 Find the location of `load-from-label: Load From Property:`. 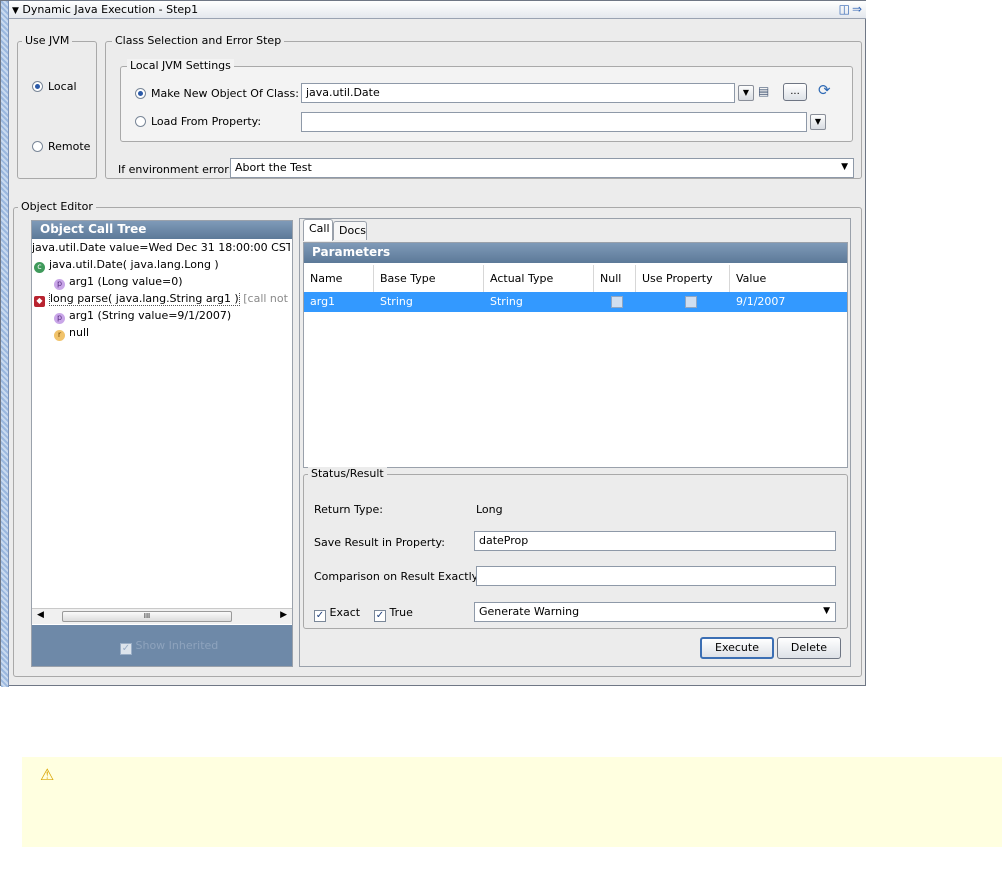

load-from-label: Load From Property: is located at coordinates (206, 121).